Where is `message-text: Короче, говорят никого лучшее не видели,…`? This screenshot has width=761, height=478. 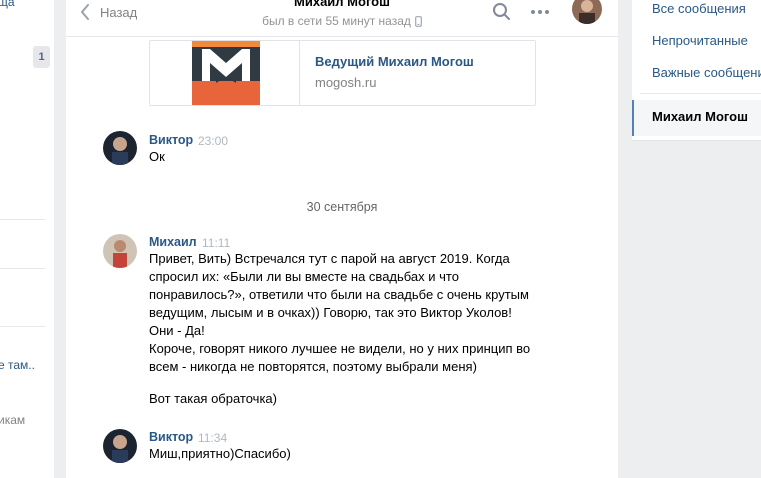
message-text: Короче, говорят никого лучшее не видели,… is located at coordinates (340, 348).